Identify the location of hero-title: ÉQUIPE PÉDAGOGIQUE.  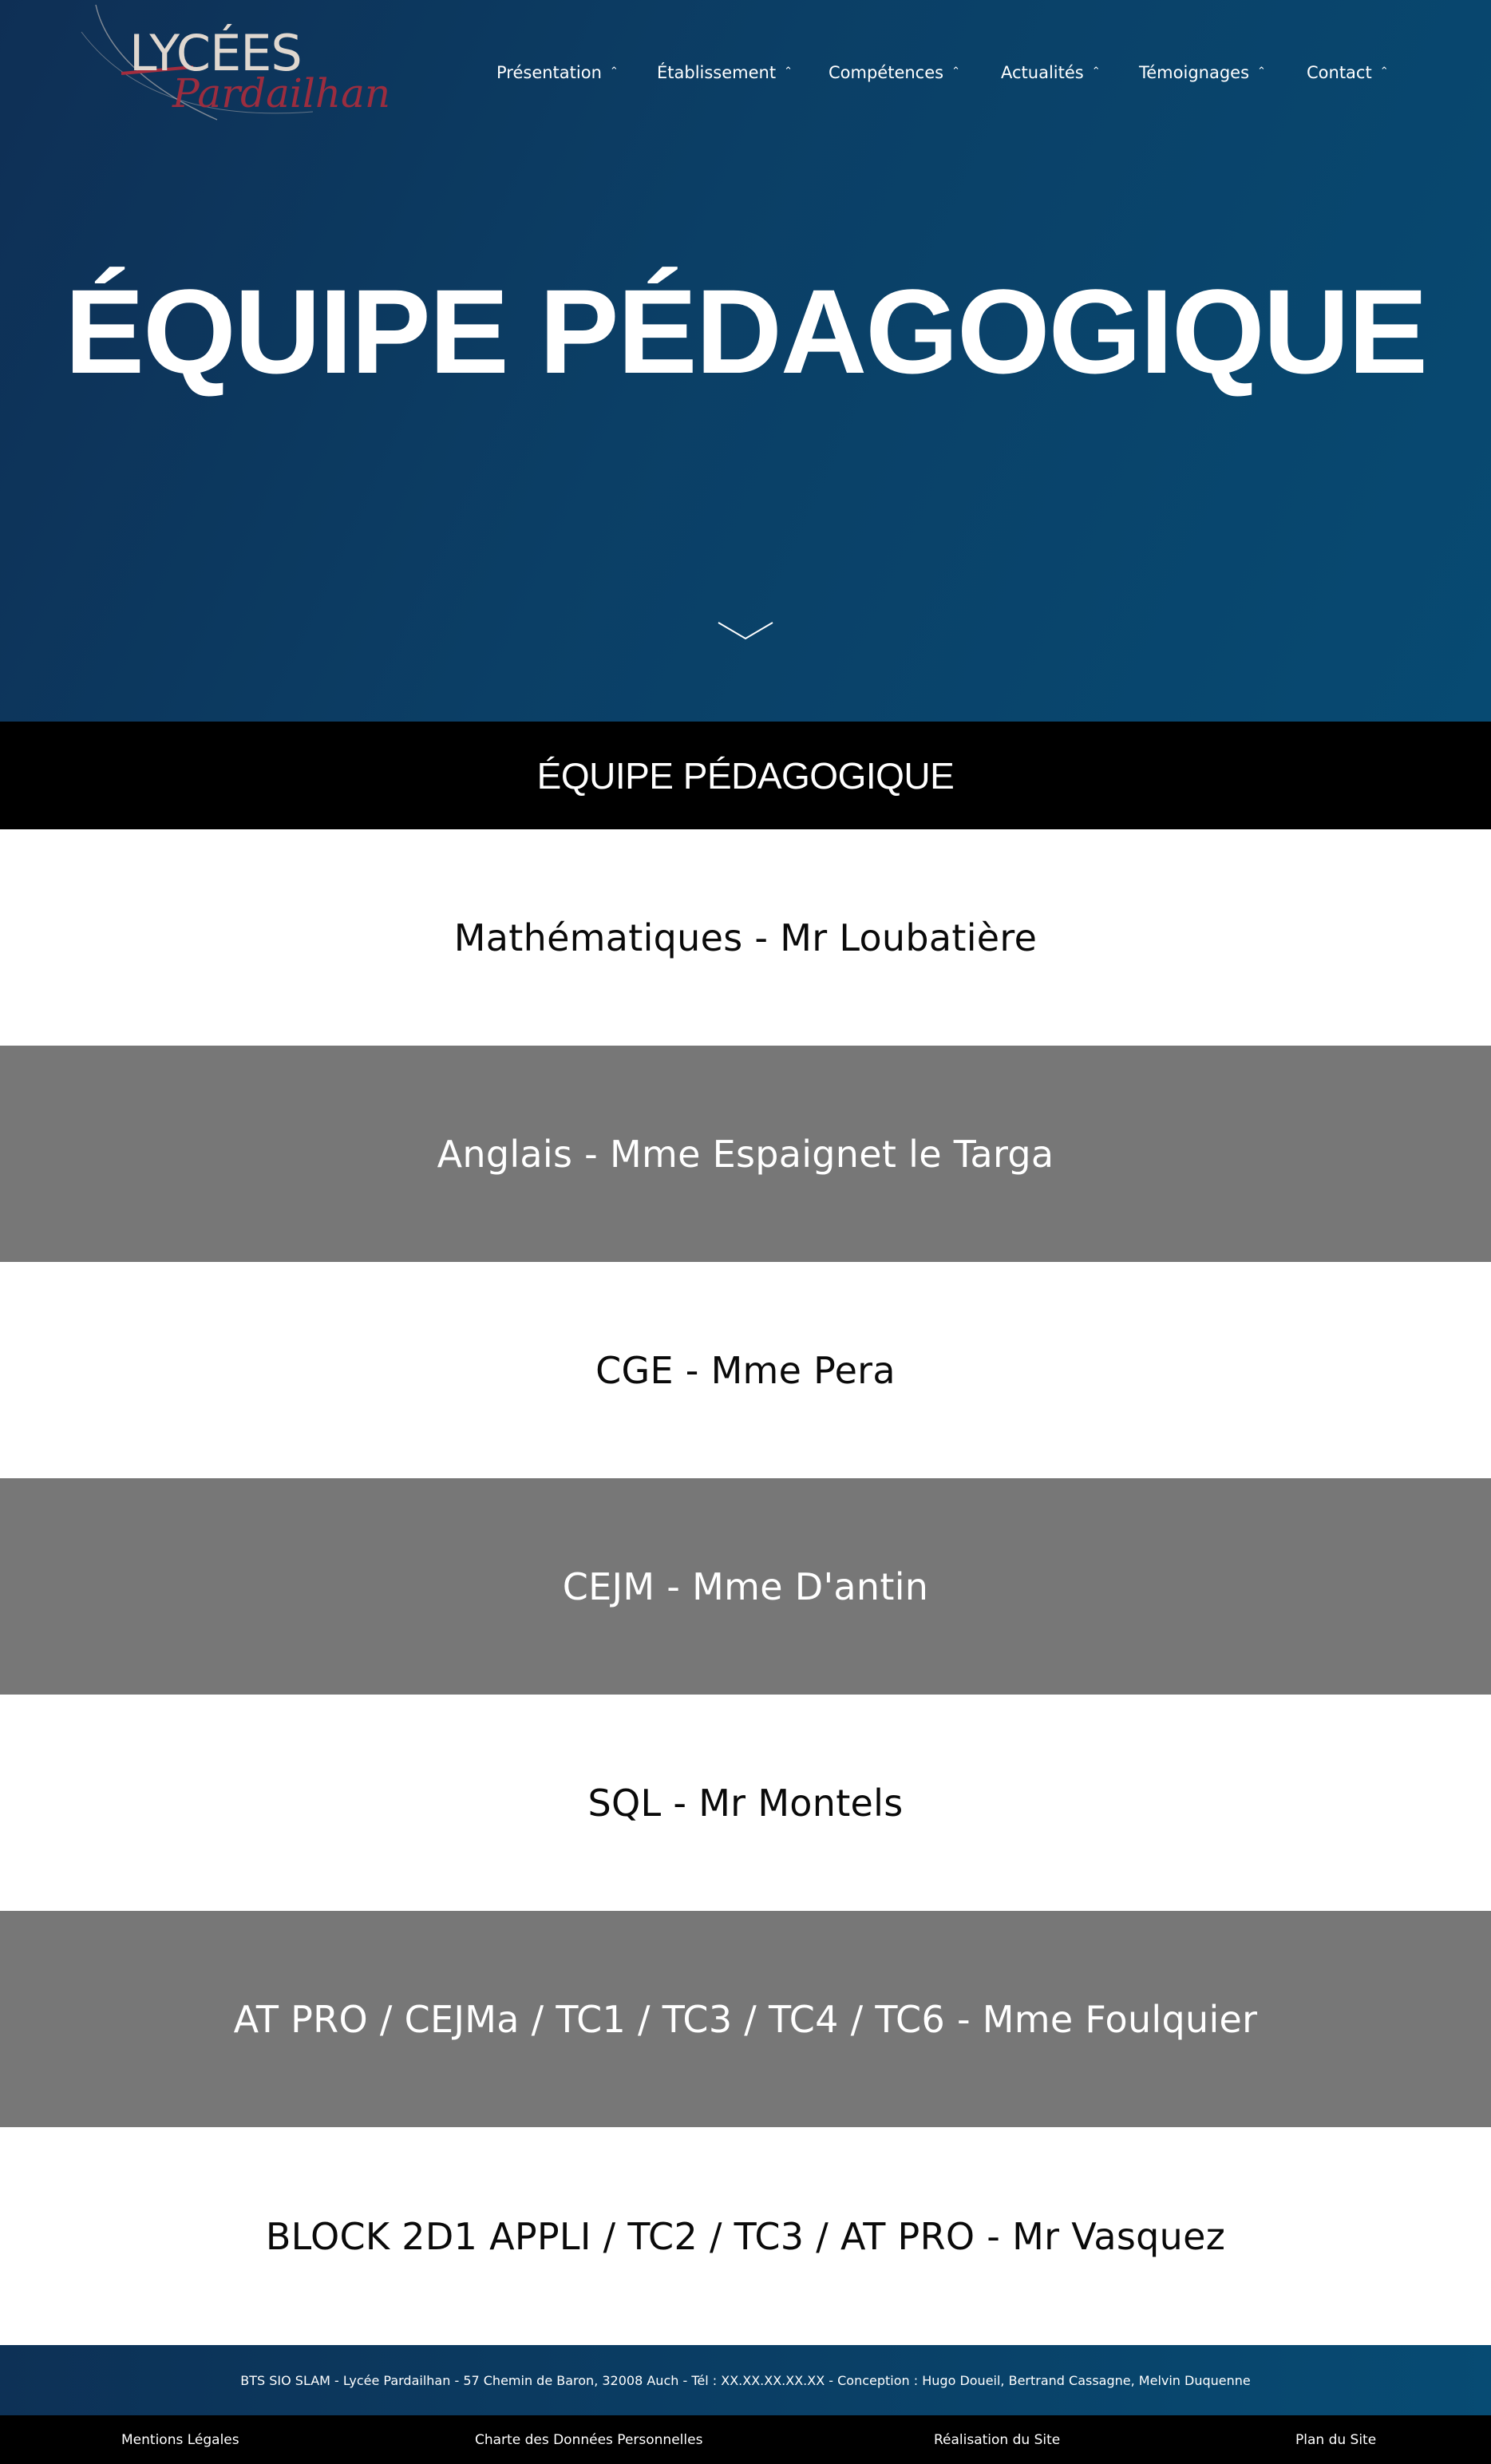
(747, 331).